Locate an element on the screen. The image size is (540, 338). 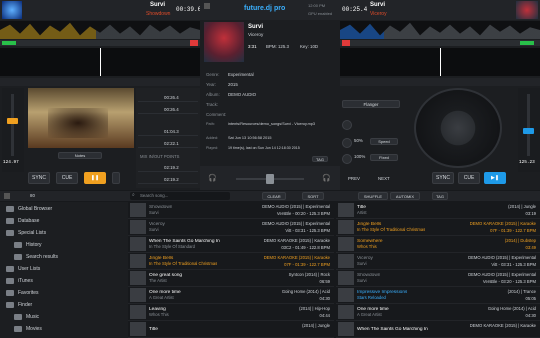
sidebar-item: Search results is located at coordinates (64, 257).